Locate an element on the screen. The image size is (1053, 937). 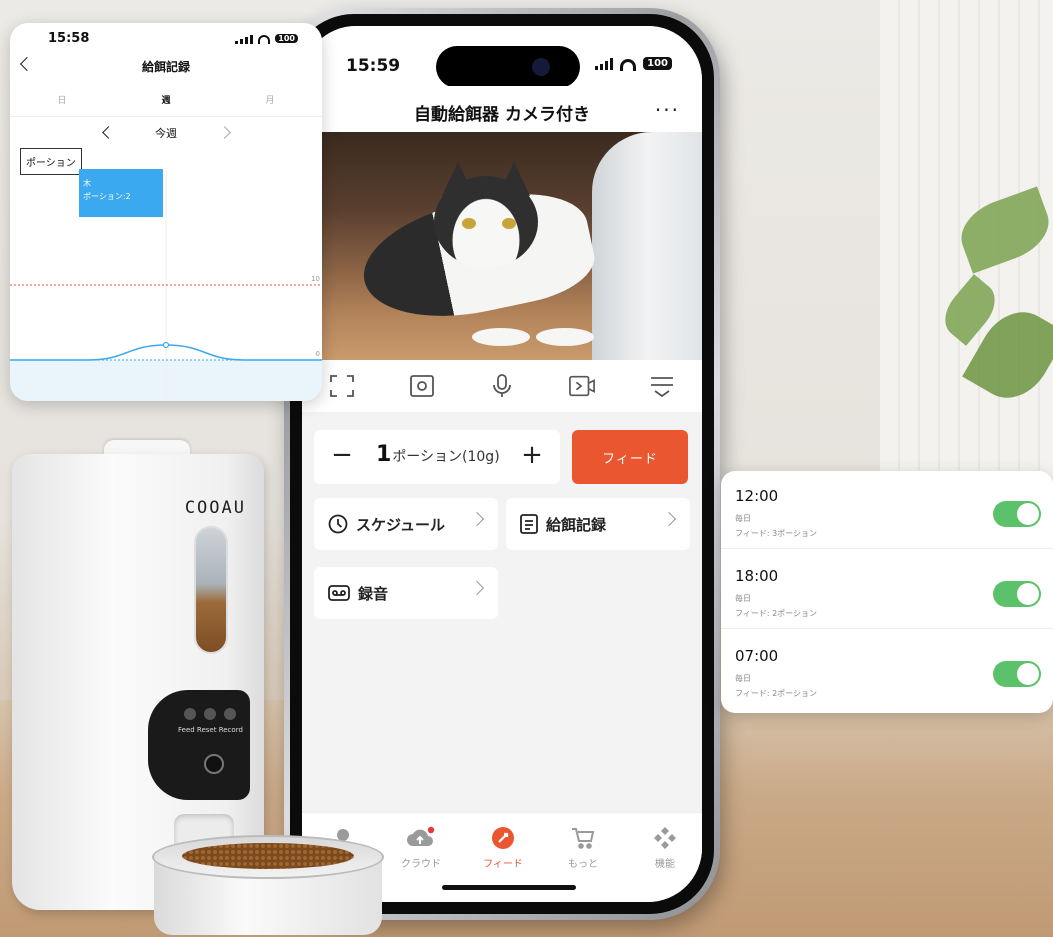
decrease-portion-button: − is located at coordinates (342, 456).